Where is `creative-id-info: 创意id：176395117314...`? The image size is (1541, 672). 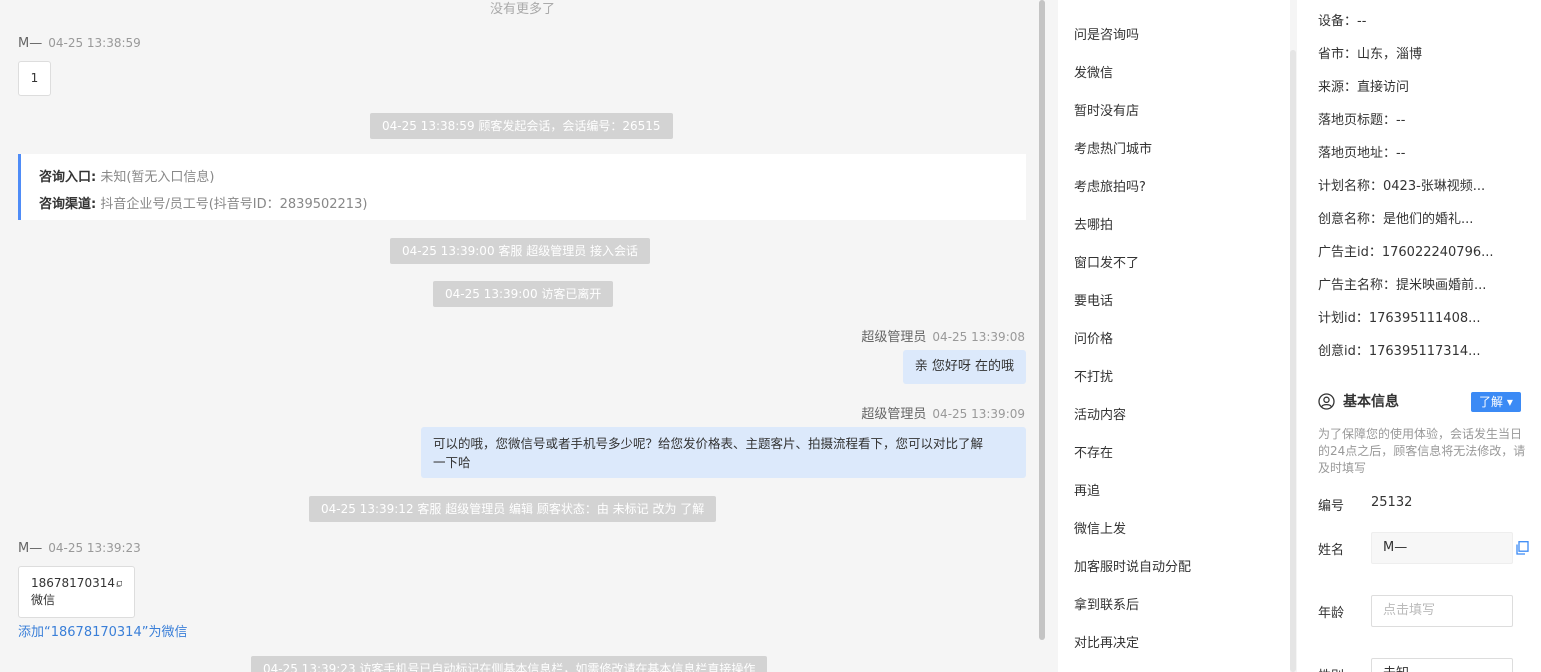
creative-id-info: 创意id：176395117314... is located at coordinates (1399, 351).